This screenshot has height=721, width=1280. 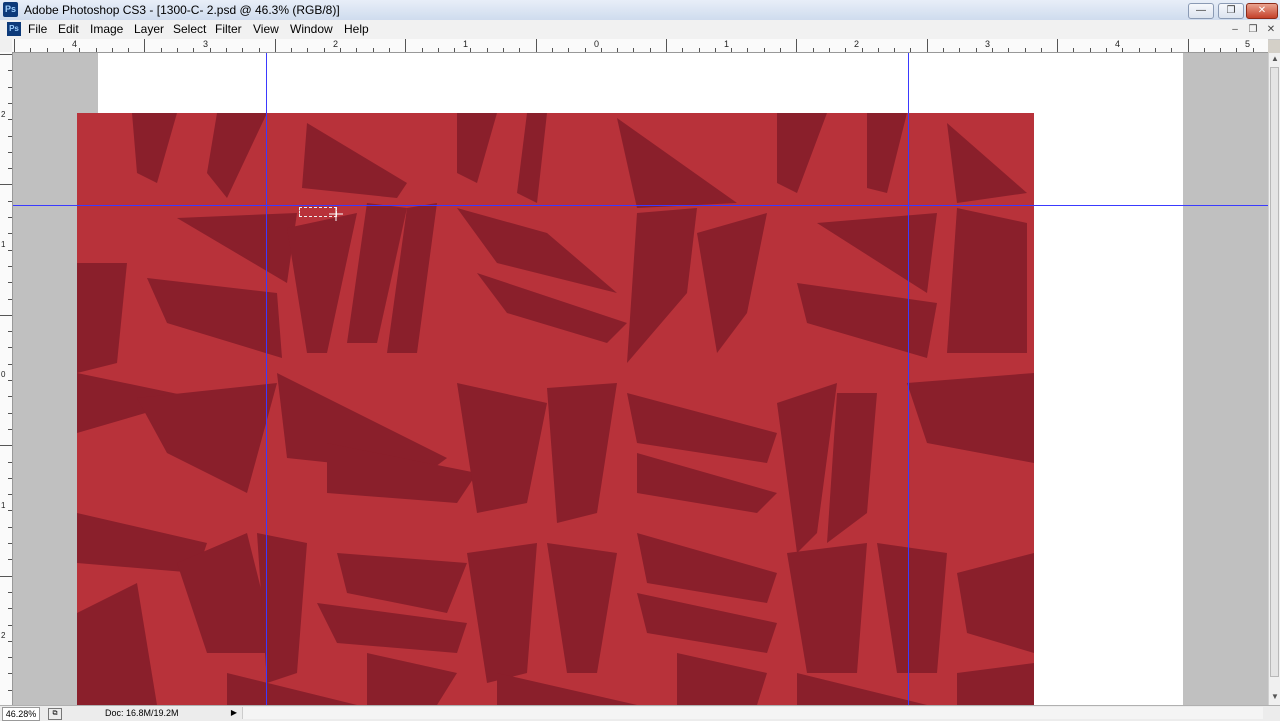 I want to click on restore-button: ❐, so click(x=1231, y=11).